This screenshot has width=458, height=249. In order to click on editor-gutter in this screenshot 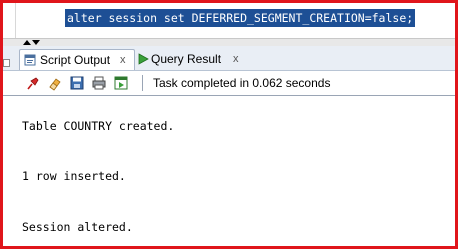, I will do `click(9, 19)`.